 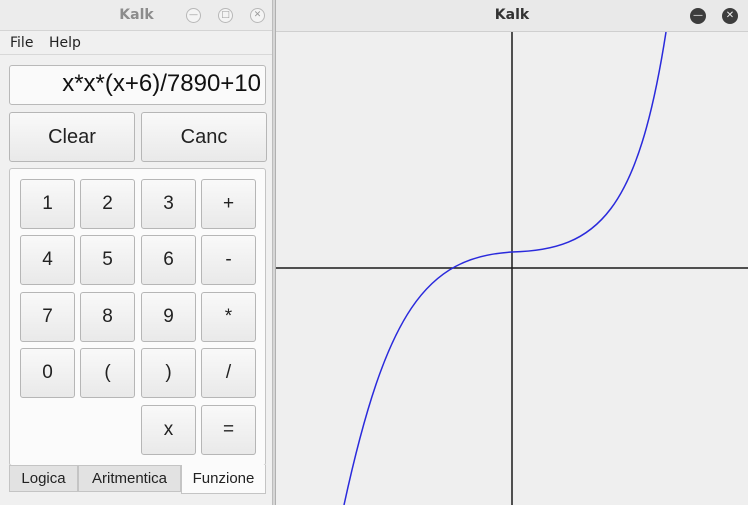 I want to click on plot-window-title: Kalk, so click(x=512, y=15).